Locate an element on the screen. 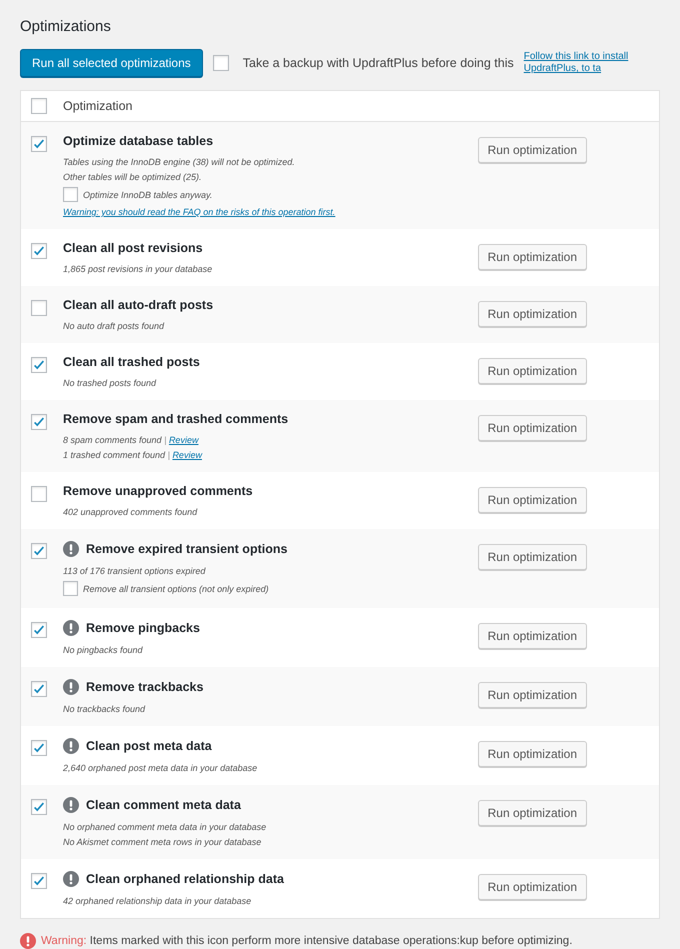  detail-text: 113 of 176 transient options expired is located at coordinates (134, 571).